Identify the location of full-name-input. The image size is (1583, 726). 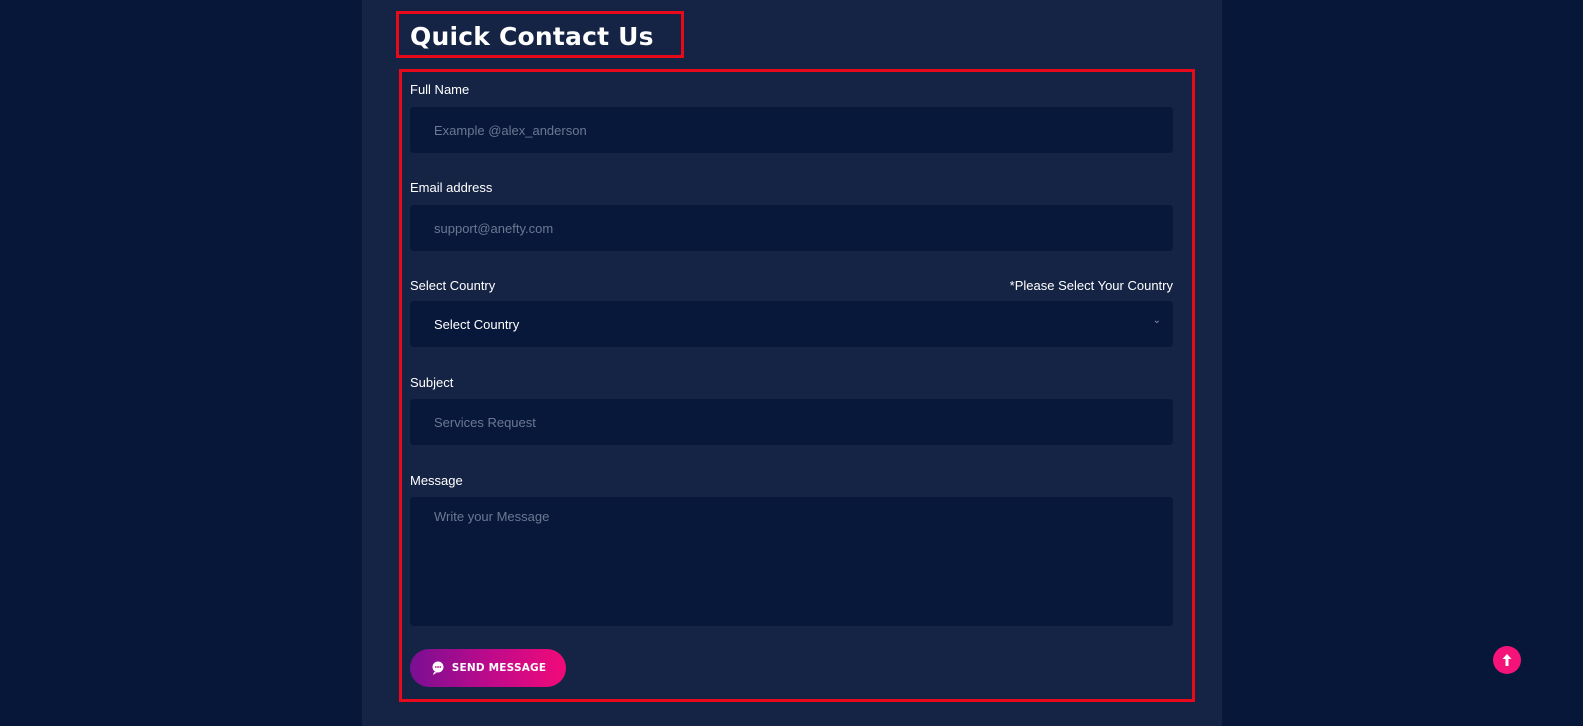
(791, 130).